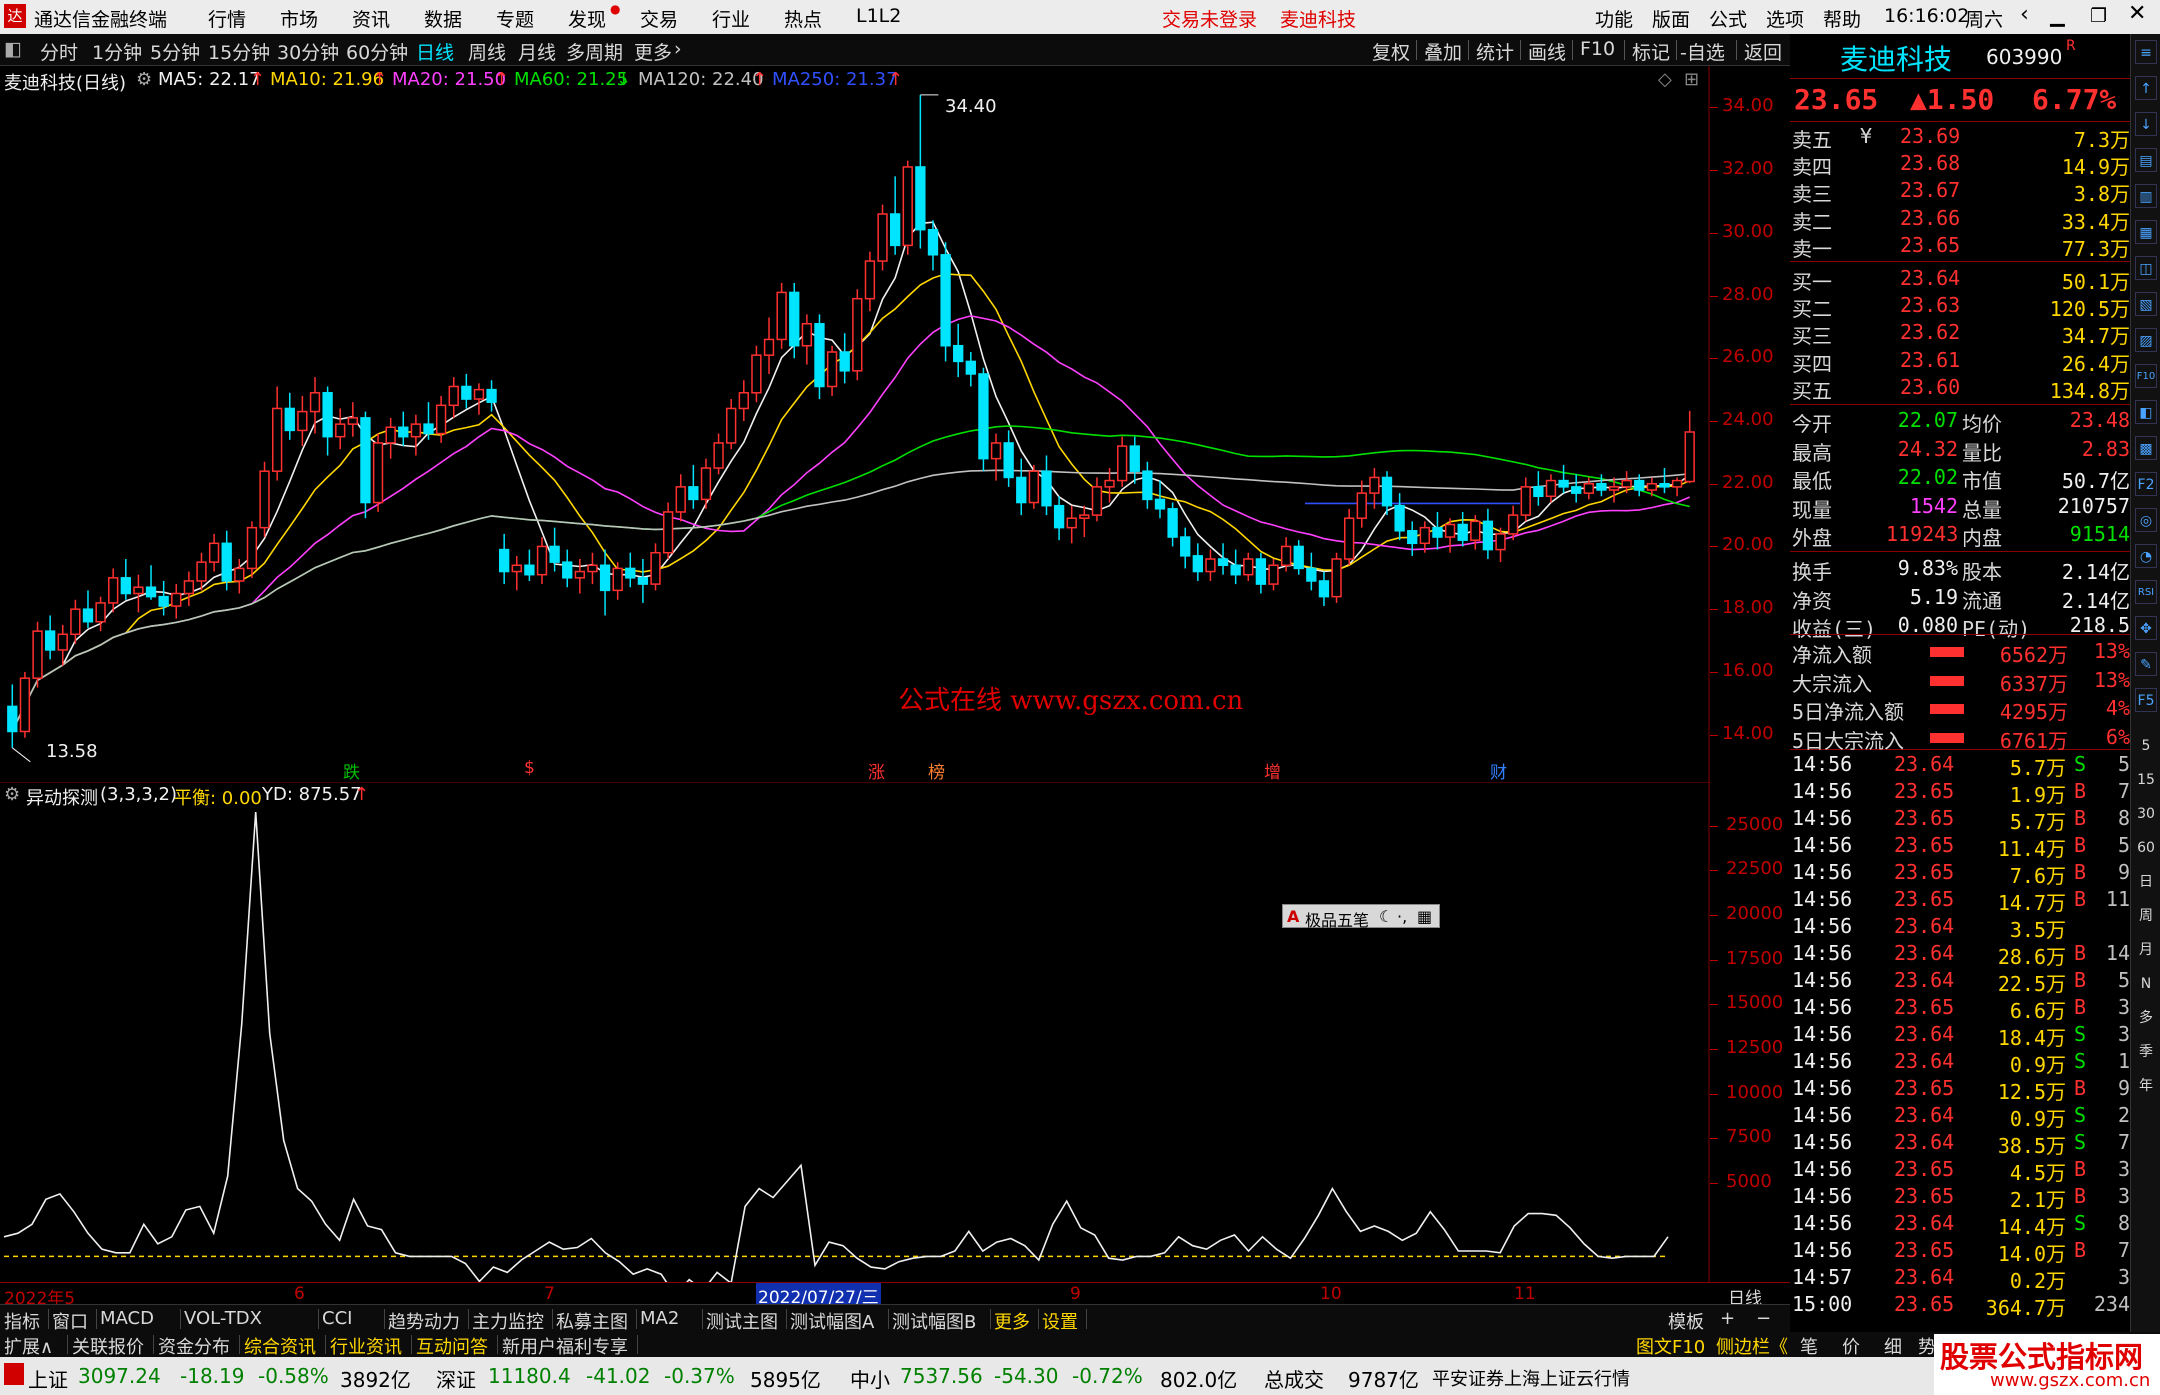 This screenshot has width=2160, height=1395. I want to click on info-tab-3: 综合资讯, so click(280, 1346).